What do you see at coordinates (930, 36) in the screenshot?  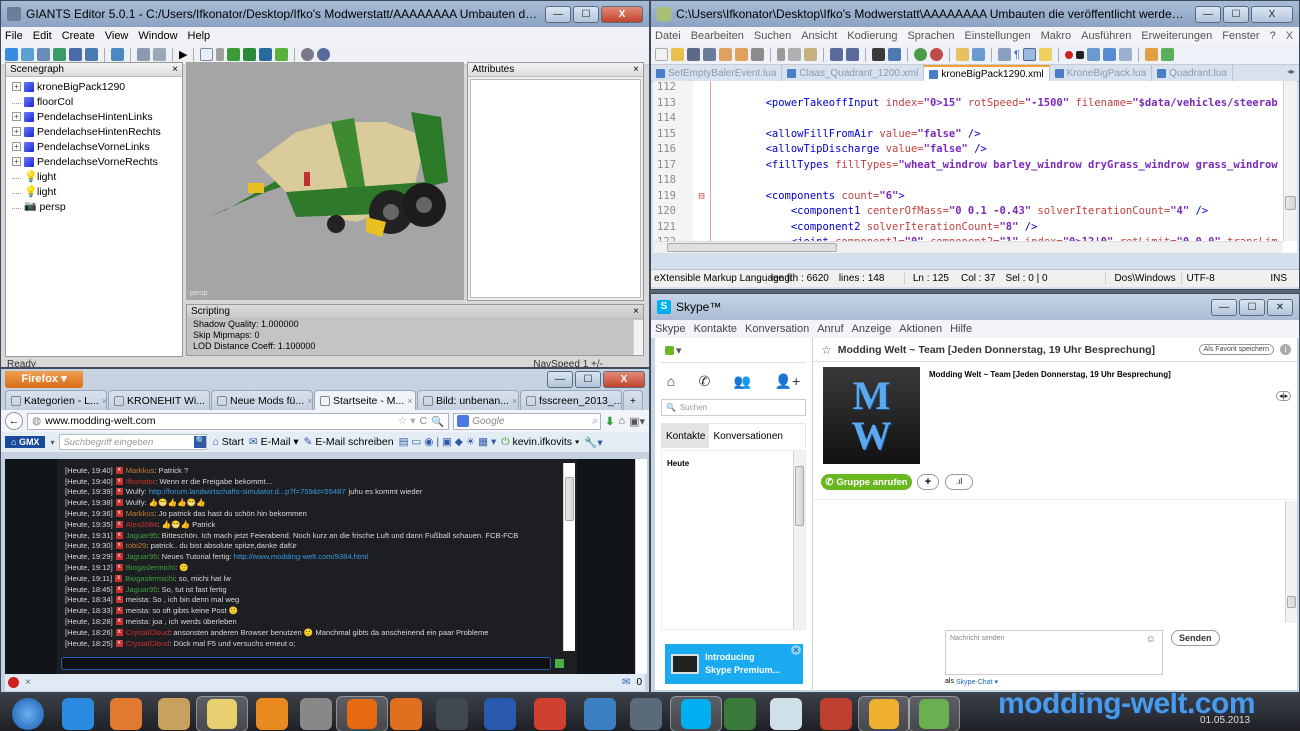 I see `menu-item: Sprachen` at bounding box center [930, 36].